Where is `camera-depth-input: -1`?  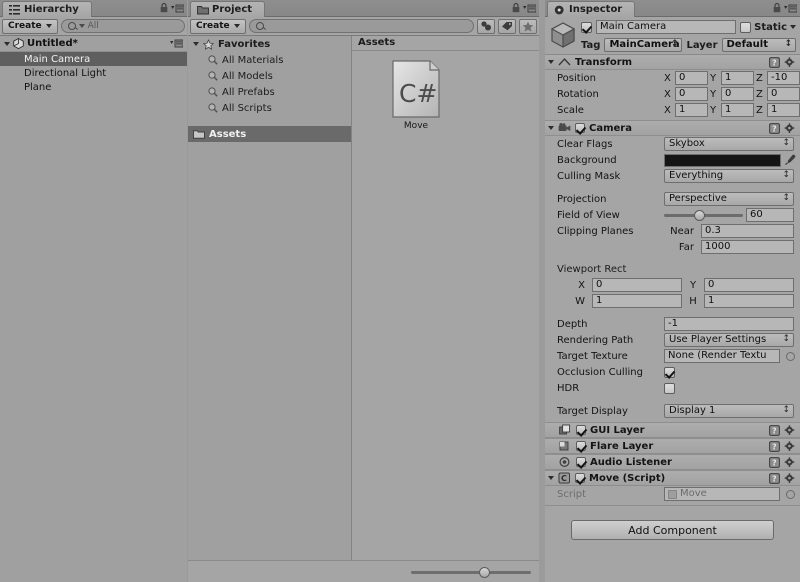 camera-depth-input: -1 is located at coordinates (729, 324).